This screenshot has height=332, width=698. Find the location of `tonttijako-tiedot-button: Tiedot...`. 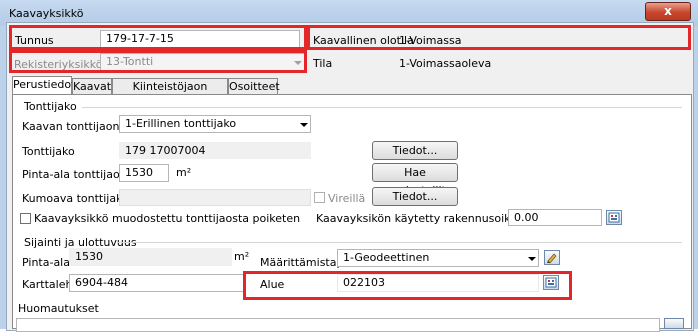

tonttijako-tiedot-button: Tiedot... is located at coordinates (415, 150).